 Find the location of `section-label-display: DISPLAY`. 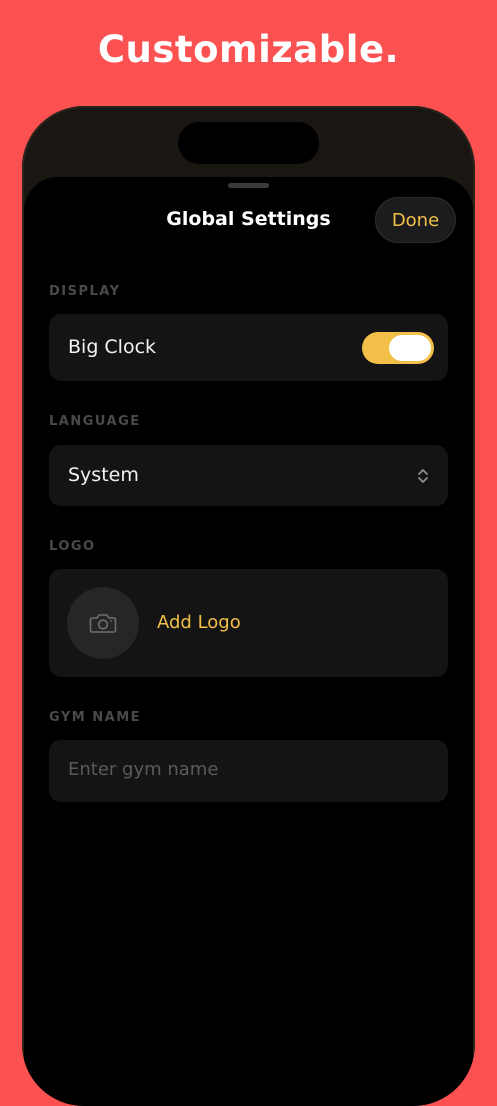

section-label-display: DISPLAY is located at coordinates (85, 291).